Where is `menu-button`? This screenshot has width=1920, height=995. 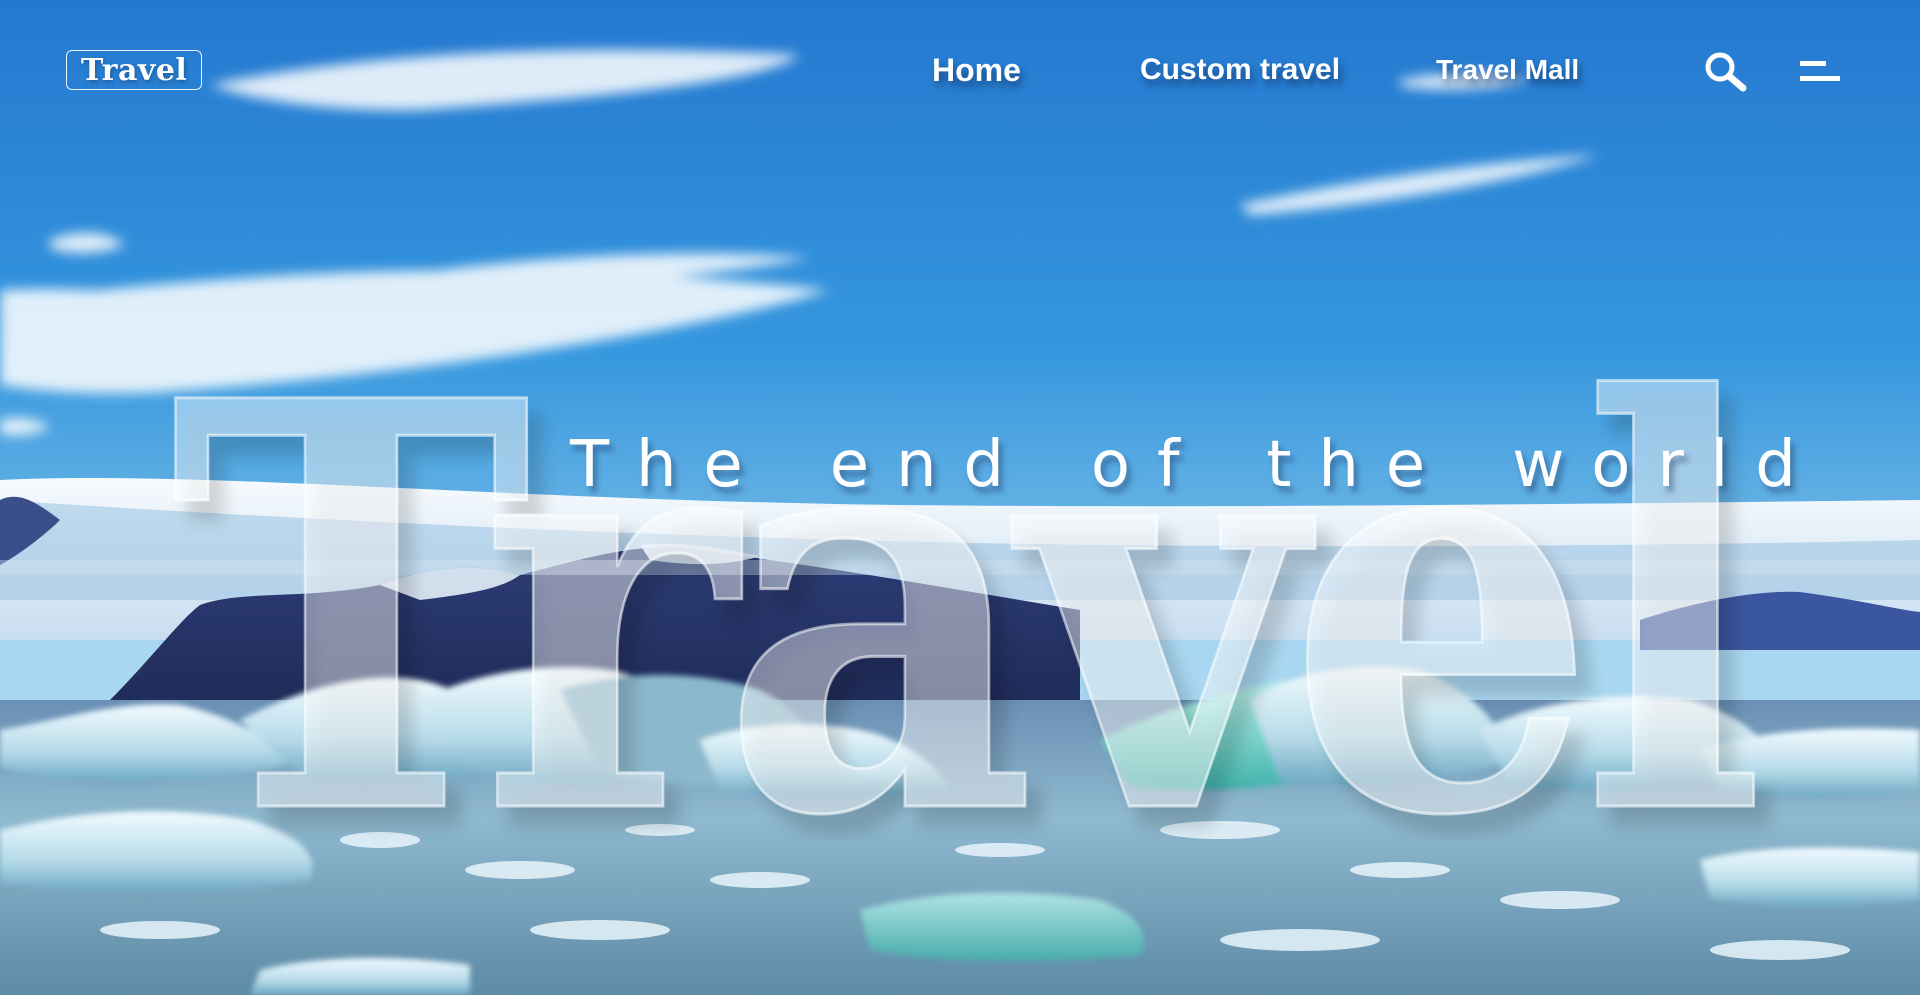
menu-button is located at coordinates (1820, 72).